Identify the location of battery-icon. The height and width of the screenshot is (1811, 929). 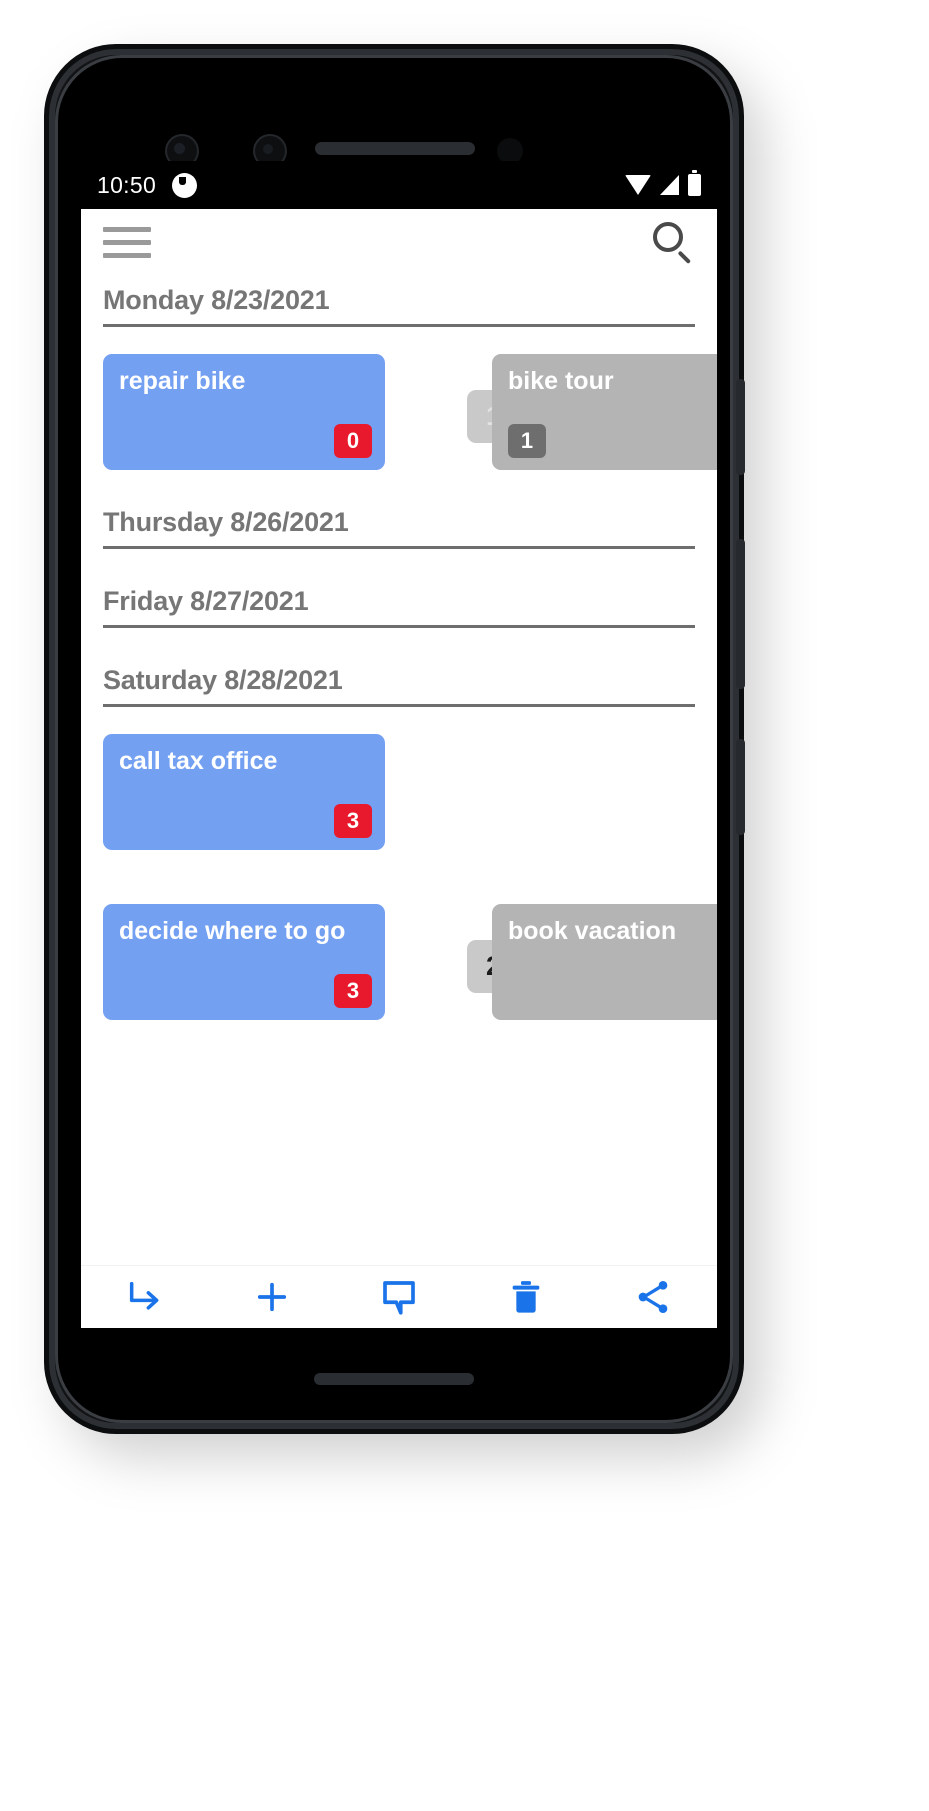
(694, 183).